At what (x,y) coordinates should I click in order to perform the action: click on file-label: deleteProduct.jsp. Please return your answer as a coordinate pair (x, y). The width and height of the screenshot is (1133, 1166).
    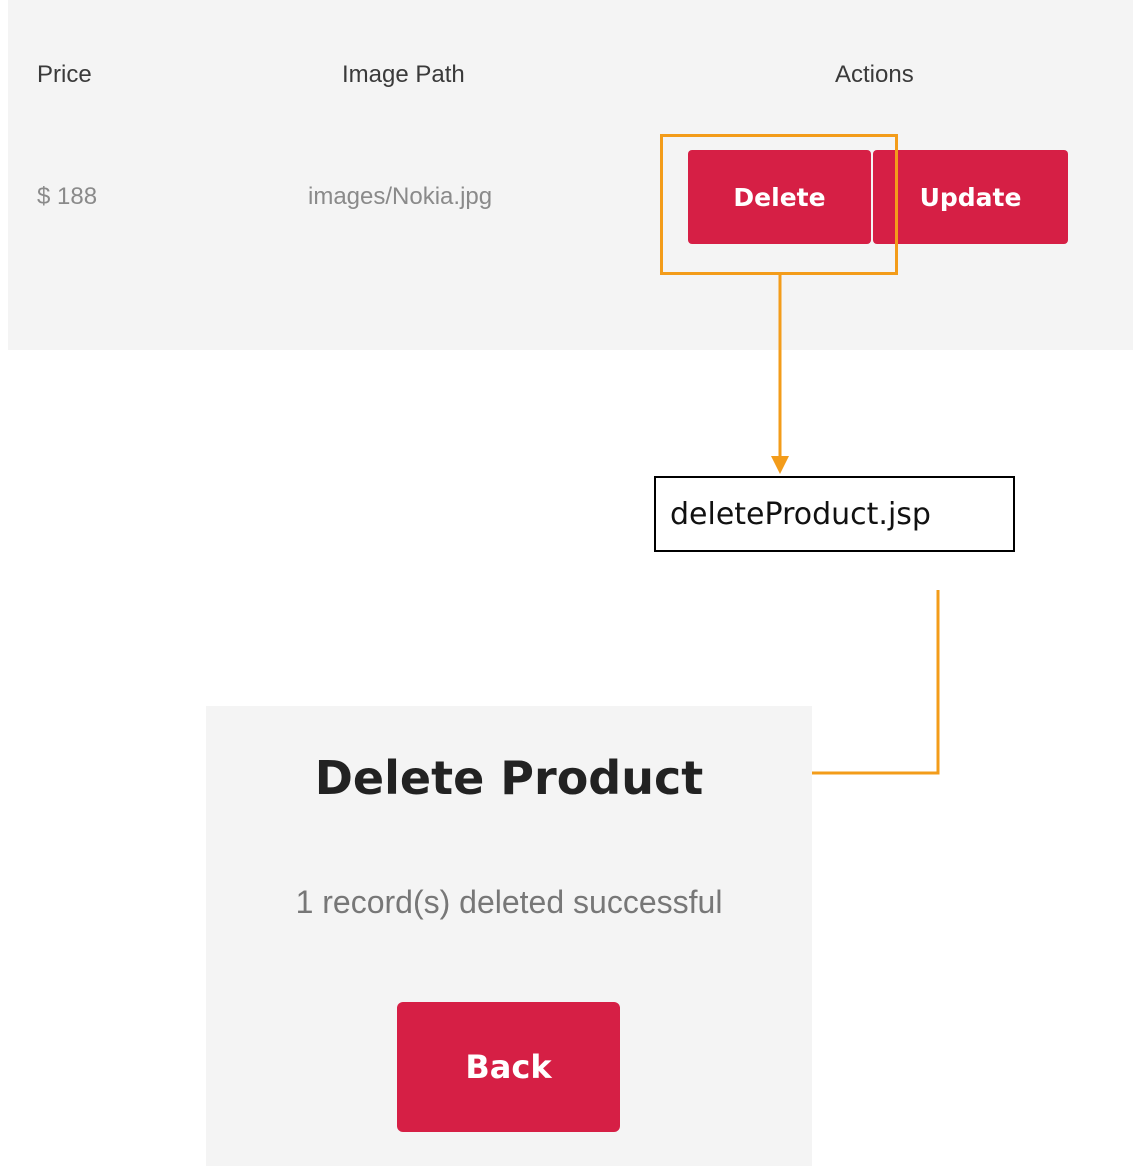
    Looking at the image, I should click on (800, 514).